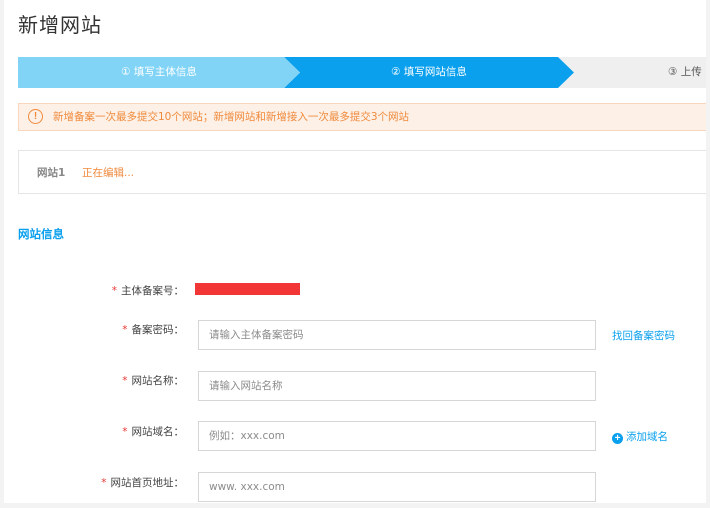 The height and width of the screenshot is (508, 710). Describe the element at coordinates (617, 438) in the screenshot. I see `plus-circle-icon: +` at that location.